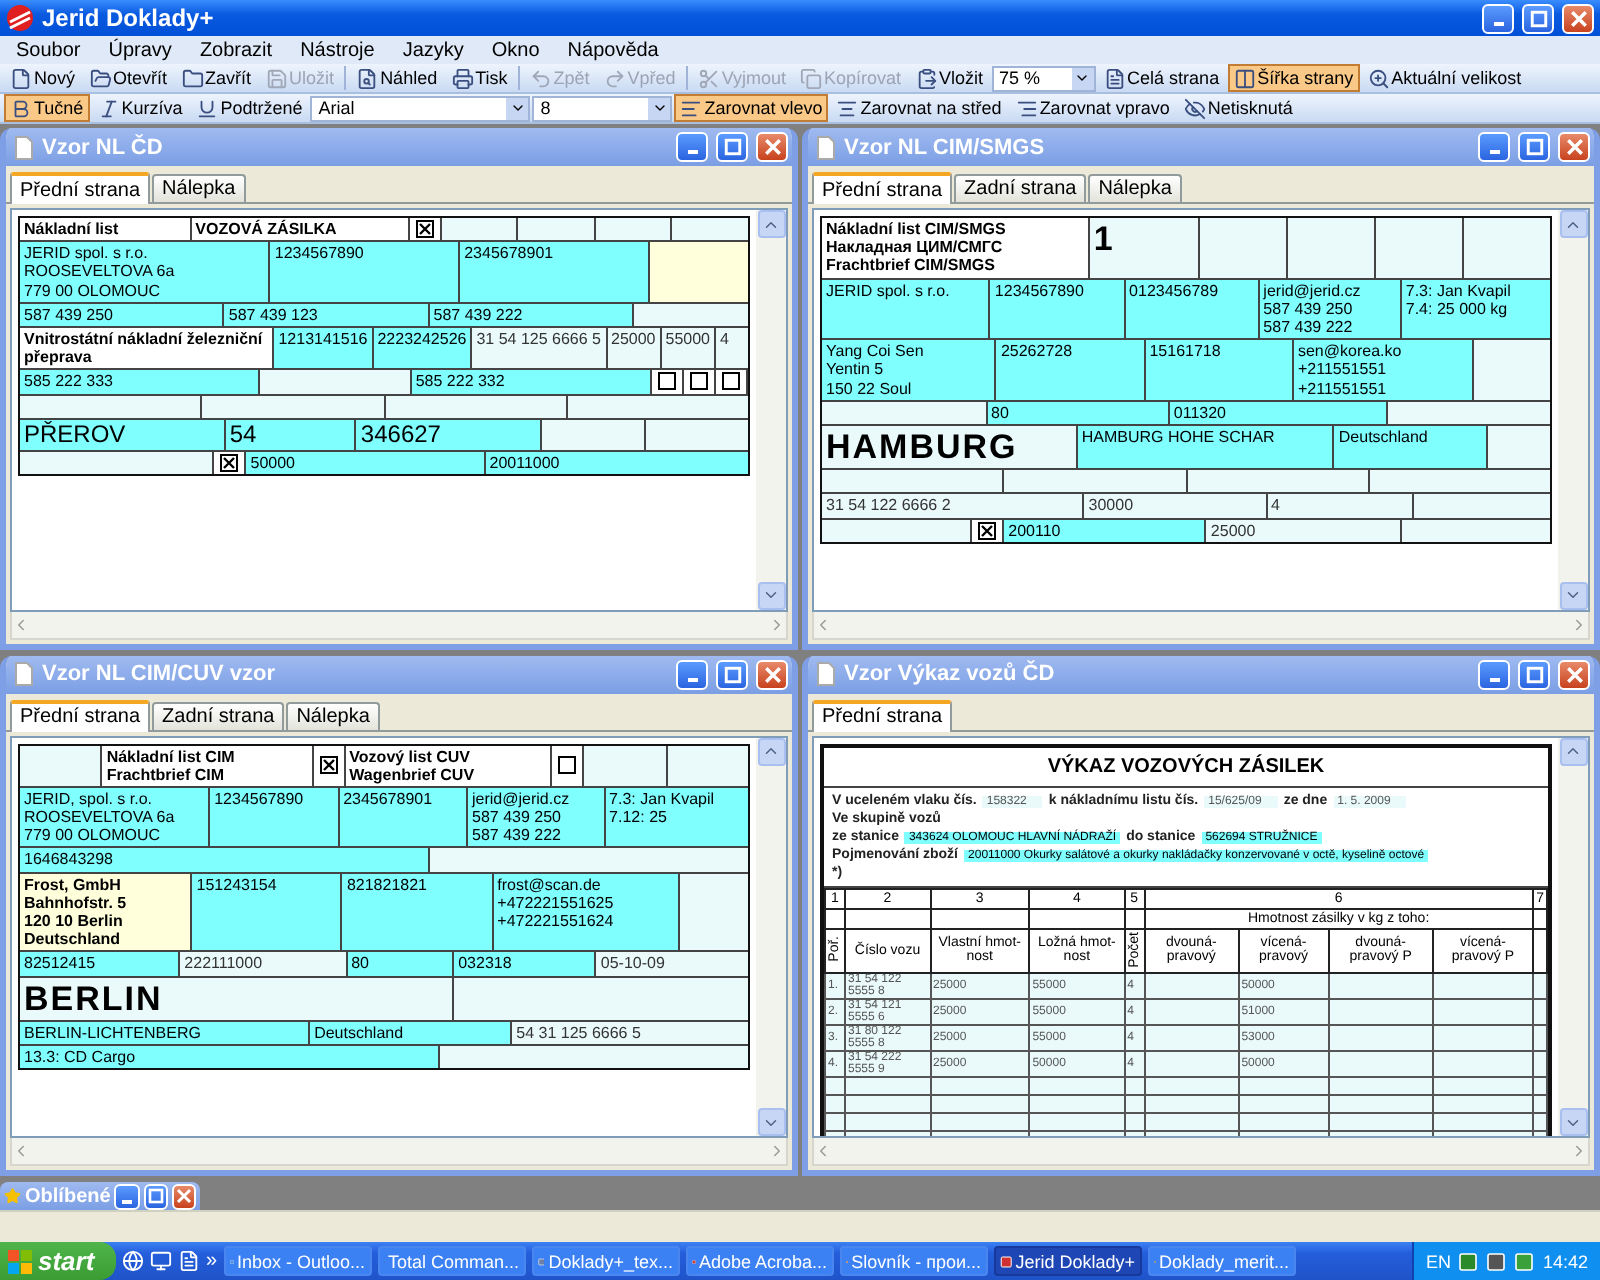 The image size is (1600, 1280). What do you see at coordinates (267, 912) in the screenshot?
I see `form-field: 151243154` at bounding box center [267, 912].